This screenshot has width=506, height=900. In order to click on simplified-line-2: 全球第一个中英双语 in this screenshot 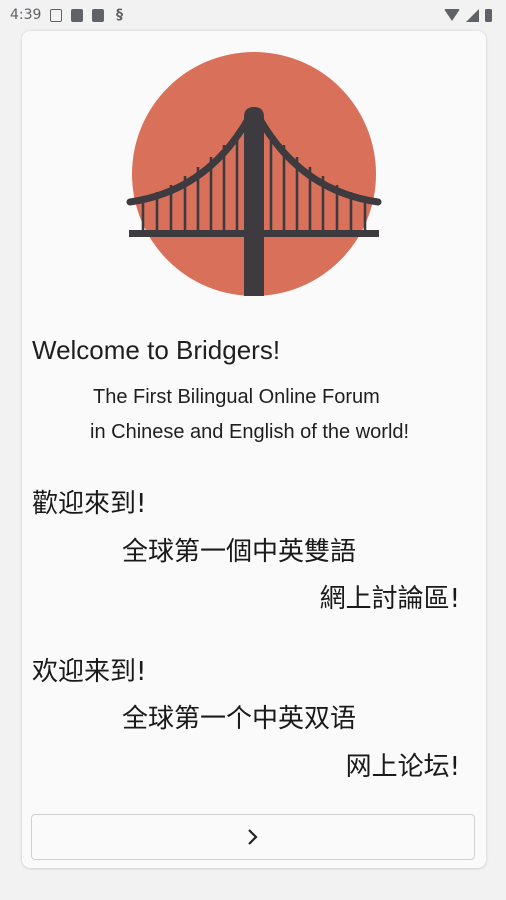, I will do `click(239, 719)`.